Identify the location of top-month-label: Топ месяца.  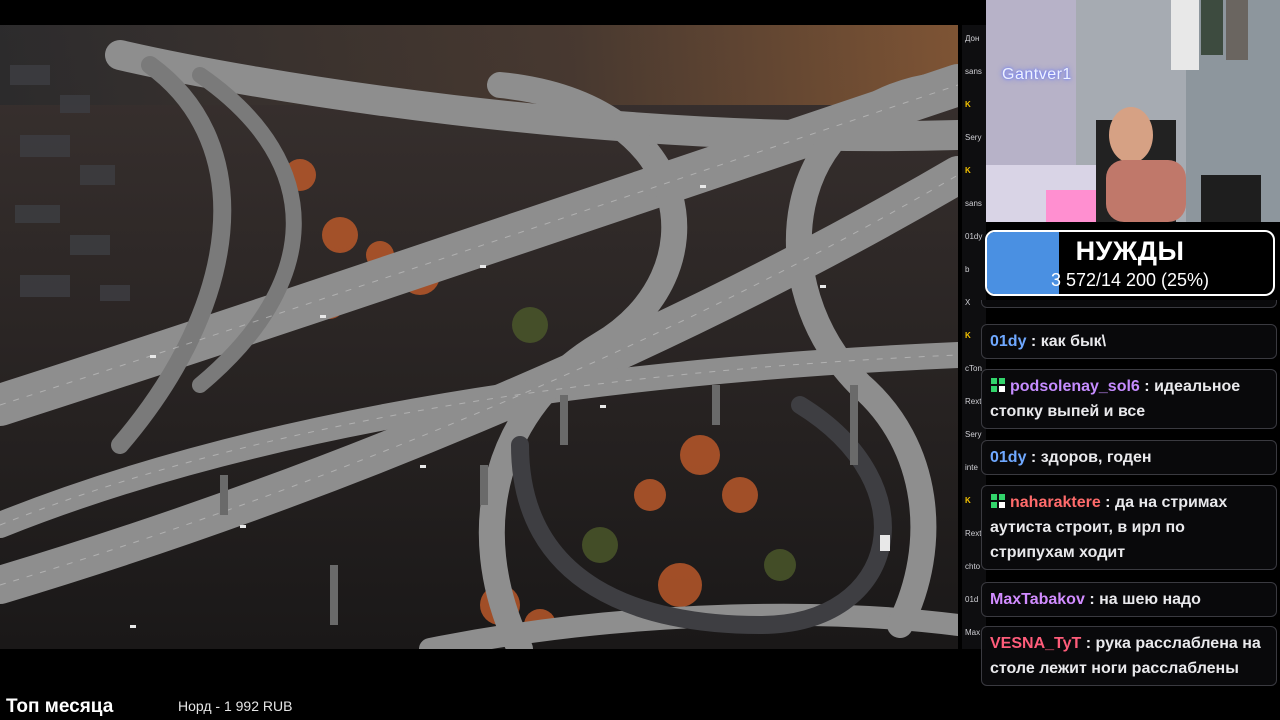
(60, 706).